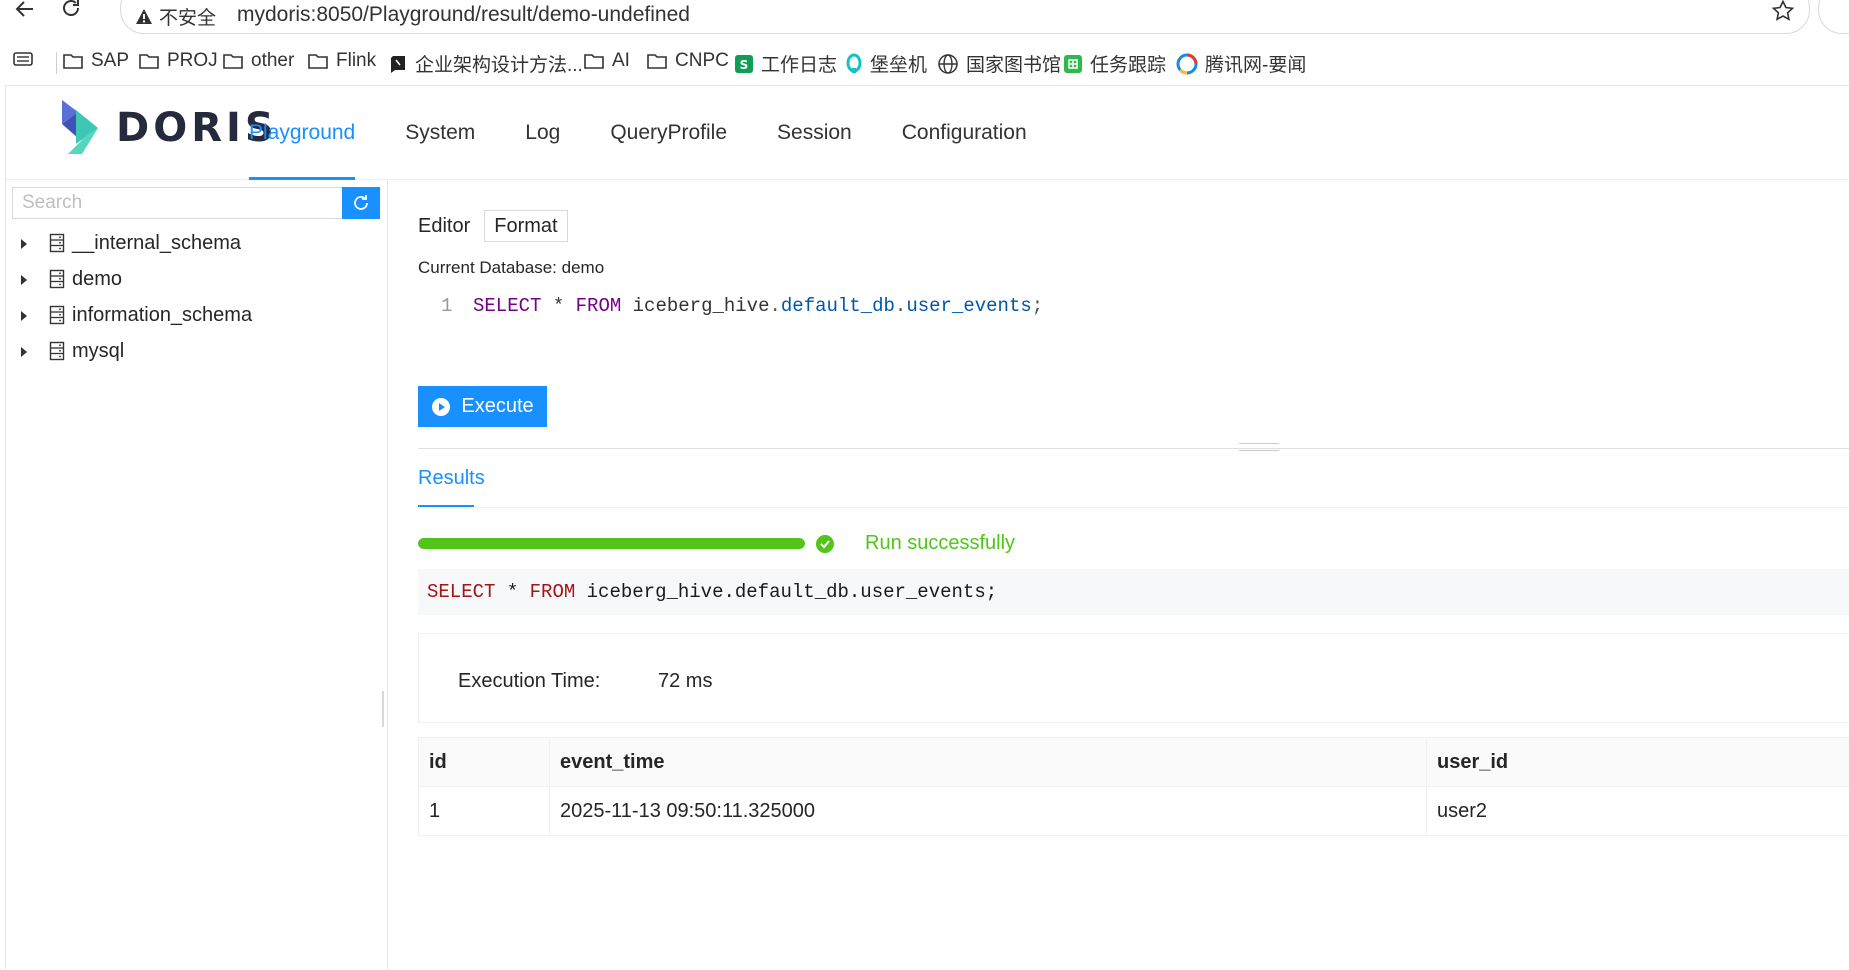 Image resolution: width=1849 pixels, height=970 pixels. I want to click on bookmark-label: other, so click(272, 61).